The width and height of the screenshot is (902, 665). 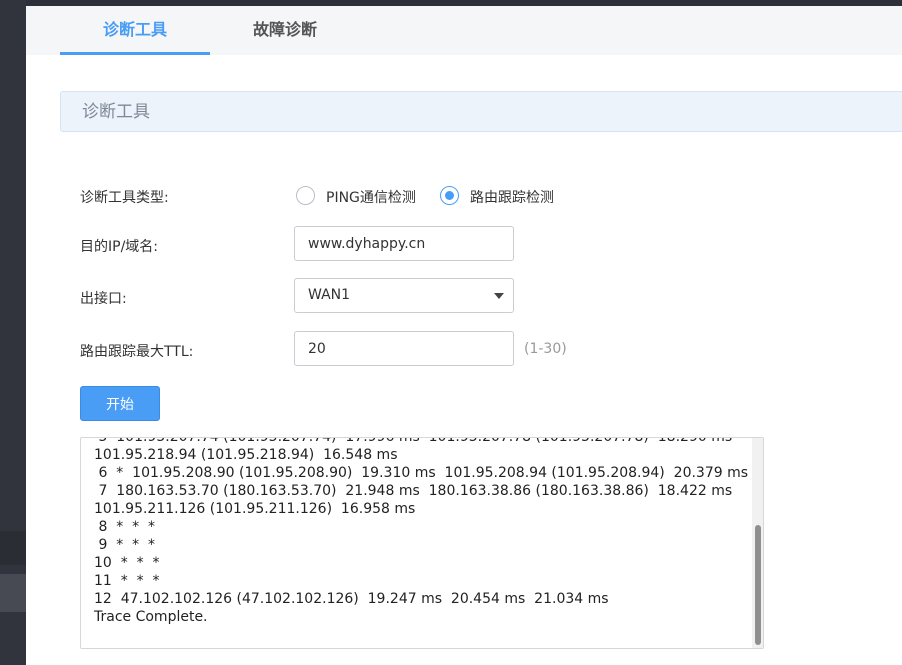 I want to click on interface-label: 出接口:, so click(x=103, y=299).